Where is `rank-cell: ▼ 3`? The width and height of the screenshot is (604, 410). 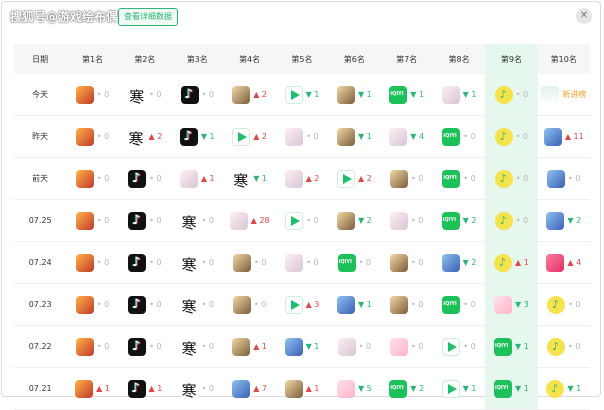 rank-cell: ▼ 3 is located at coordinates (511, 304).